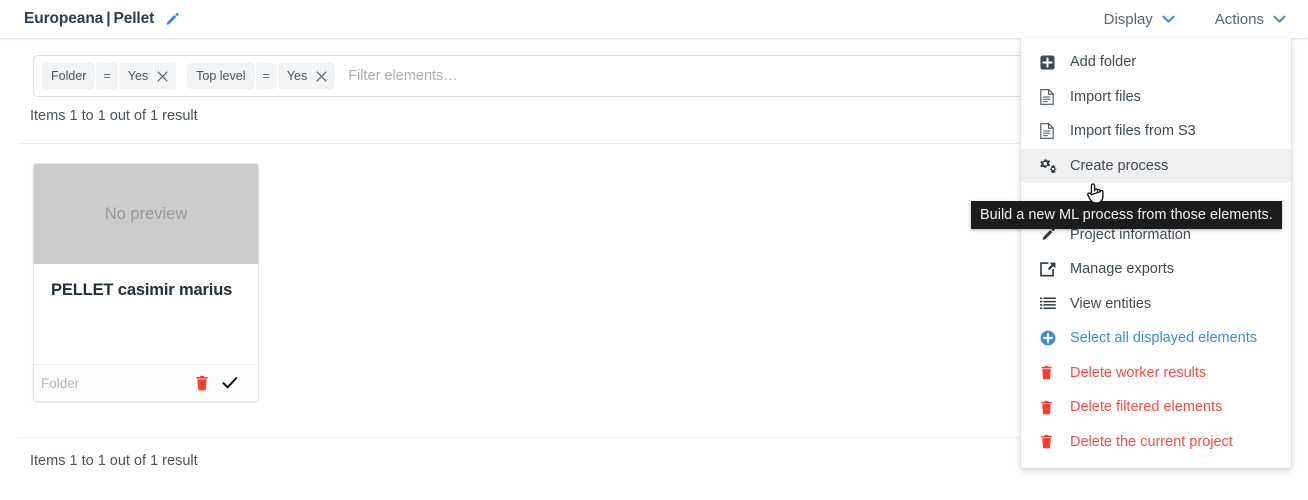  Describe the element at coordinates (1138, 372) in the screenshot. I see `menu-item-label: Delete worker results` at that location.